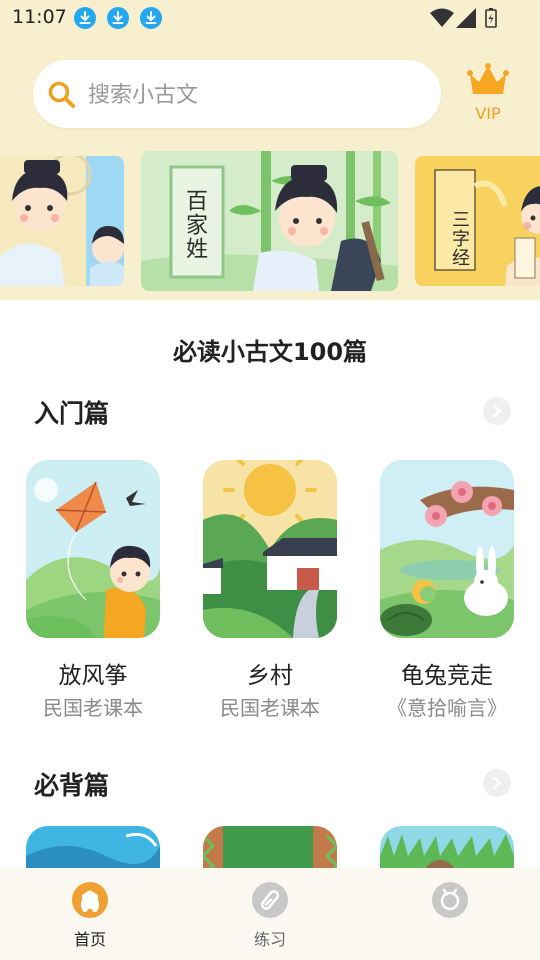 The height and width of the screenshot is (960, 540). What do you see at coordinates (488, 78) in the screenshot?
I see `crown-icon` at bounding box center [488, 78].